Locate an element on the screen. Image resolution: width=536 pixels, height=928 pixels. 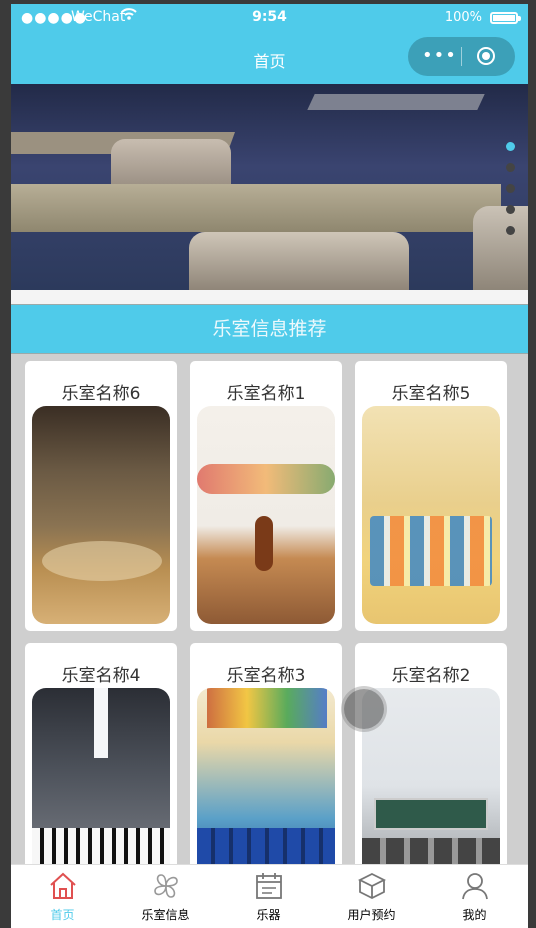
box-icon is located at coordinates (372, 886).